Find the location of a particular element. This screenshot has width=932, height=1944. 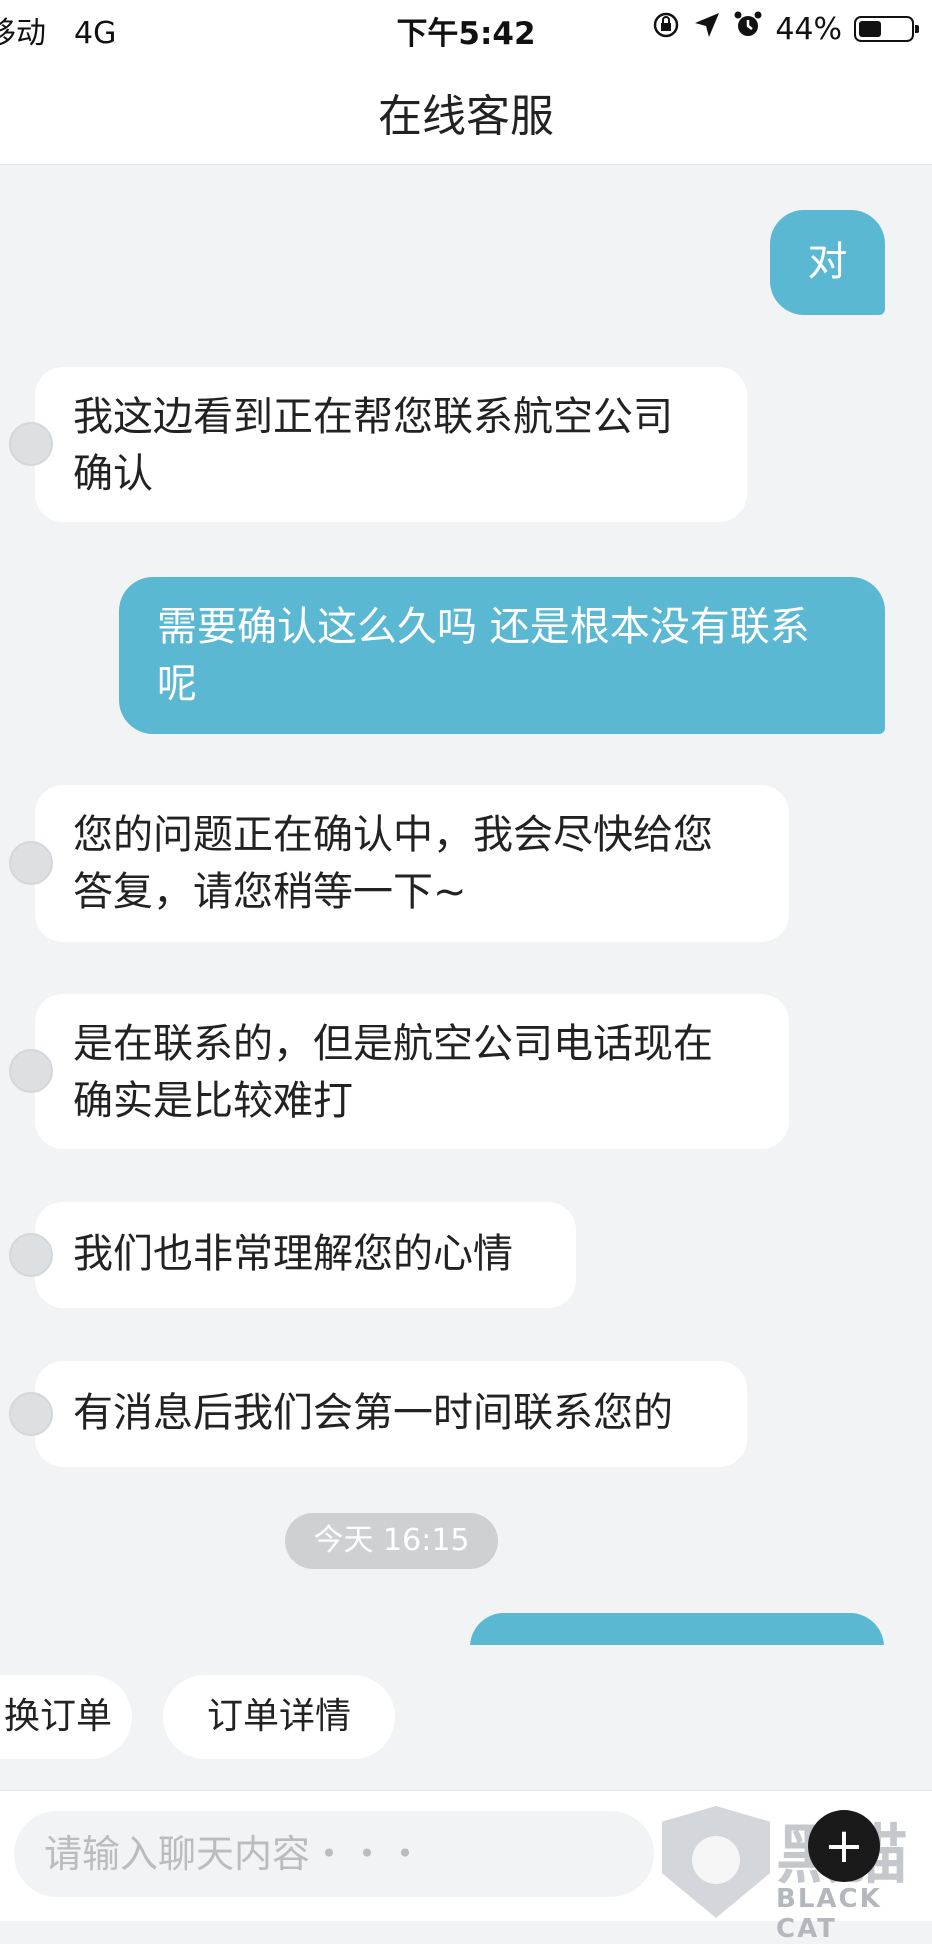

message-bubble-user: 对 is located at coordinates (827, 262).